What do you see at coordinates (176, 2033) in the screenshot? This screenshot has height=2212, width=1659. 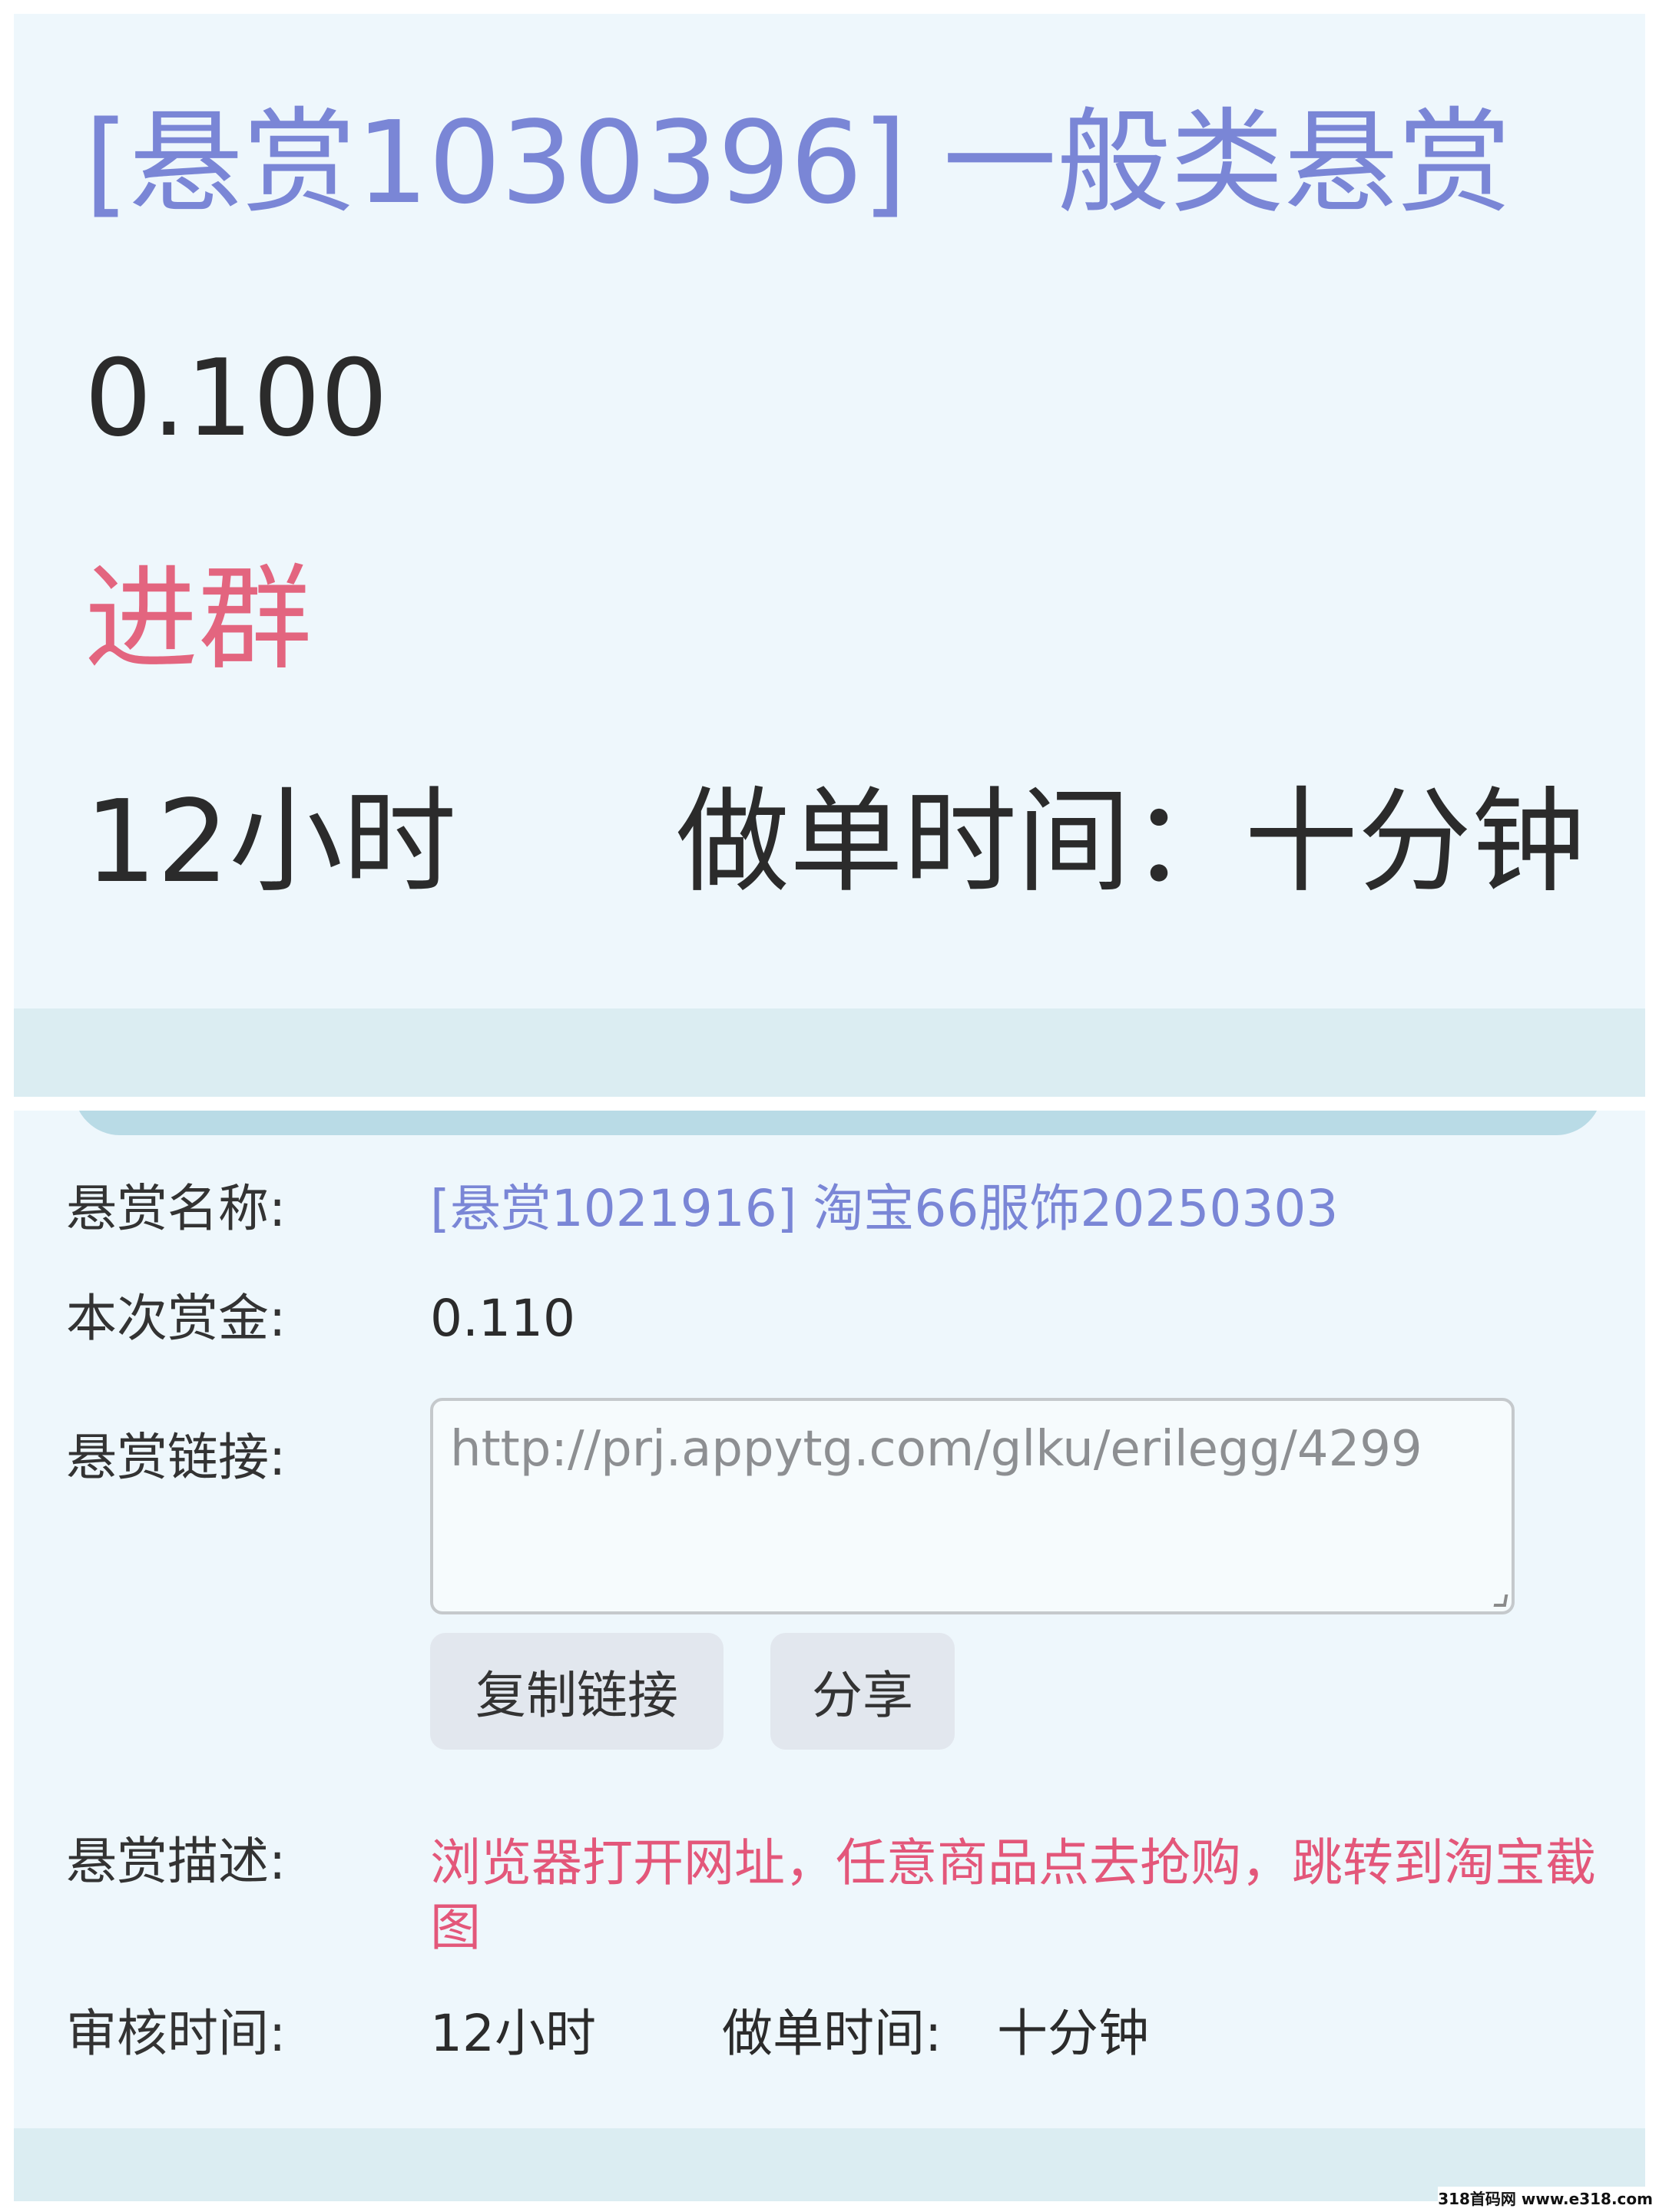 I see `review-label: 审核时间:` at bounding box center [176, 2033].